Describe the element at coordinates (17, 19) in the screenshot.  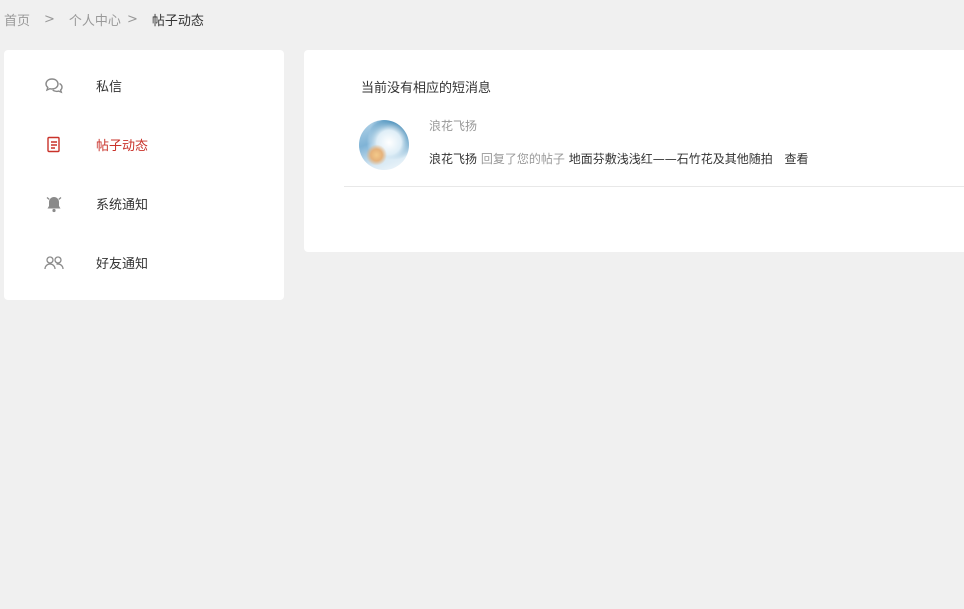
I see `breadcrumb-home-link: 首页` at that location.